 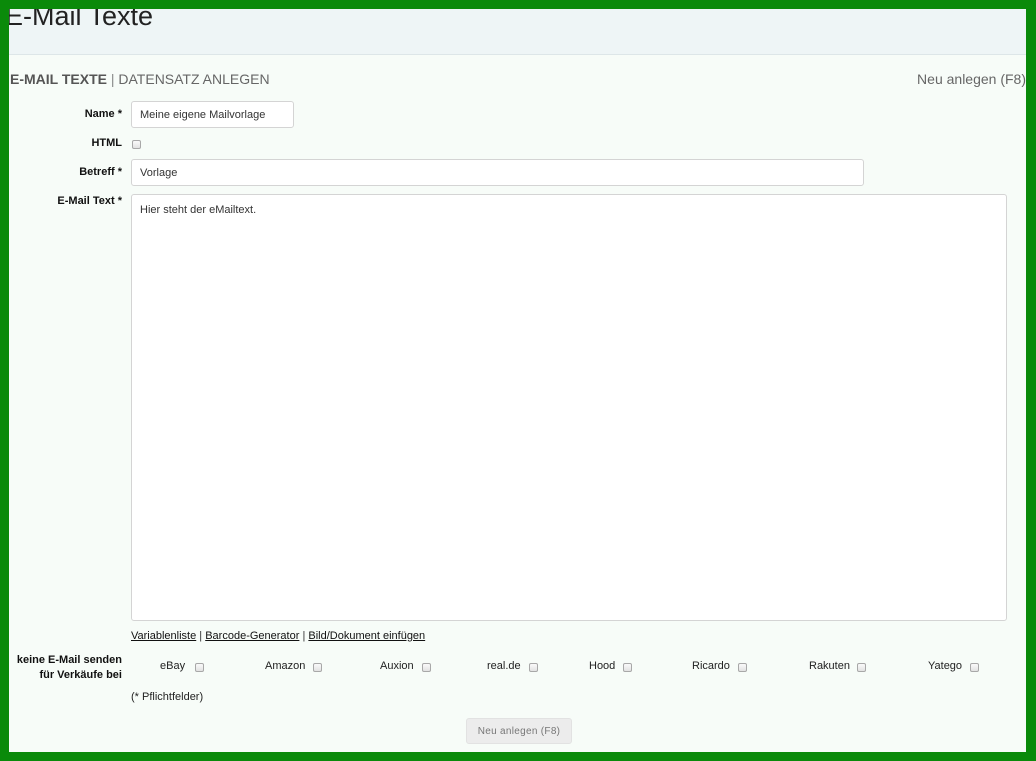 I want to click on marketplace-checkbox-amazon, so click(x=317, y=667).